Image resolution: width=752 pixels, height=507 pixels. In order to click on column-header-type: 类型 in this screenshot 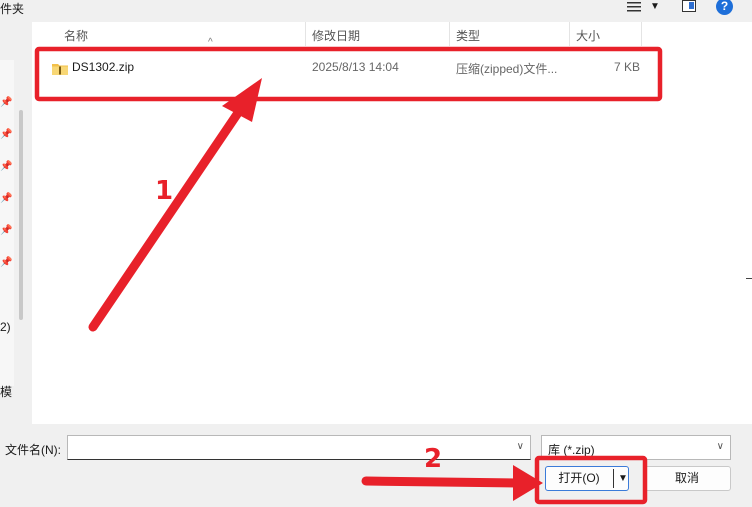, I will do `click(468, 36)`.